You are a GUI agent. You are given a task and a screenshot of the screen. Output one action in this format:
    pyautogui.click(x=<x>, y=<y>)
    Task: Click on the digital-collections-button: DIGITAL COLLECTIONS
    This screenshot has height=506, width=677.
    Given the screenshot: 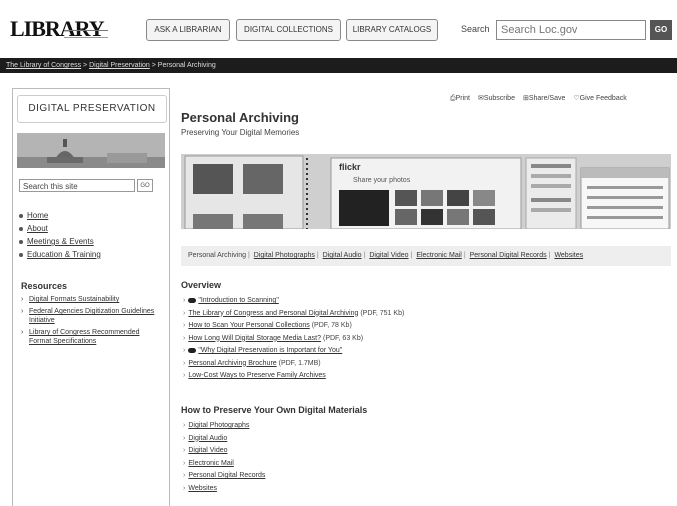 What is the action you would take?
    pyautogui.click(x=288, y=30)
    